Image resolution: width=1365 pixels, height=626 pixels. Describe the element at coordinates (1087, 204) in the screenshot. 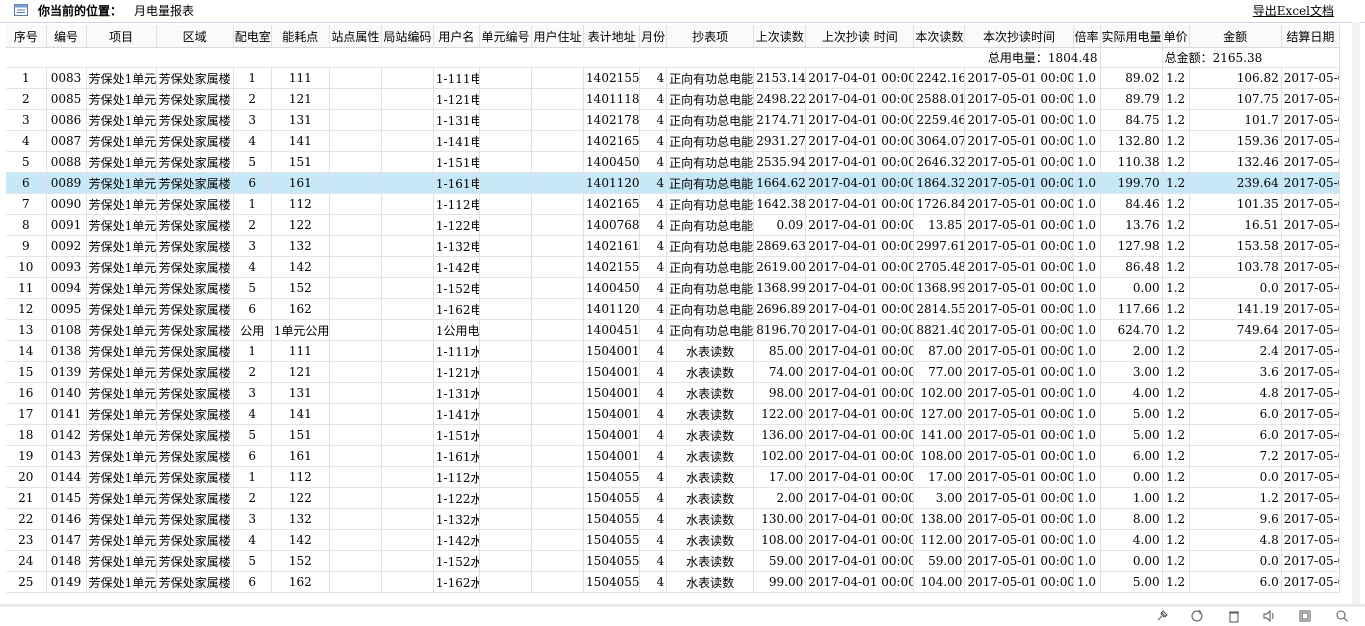

I see `cell-rate: 1.0` at that location.